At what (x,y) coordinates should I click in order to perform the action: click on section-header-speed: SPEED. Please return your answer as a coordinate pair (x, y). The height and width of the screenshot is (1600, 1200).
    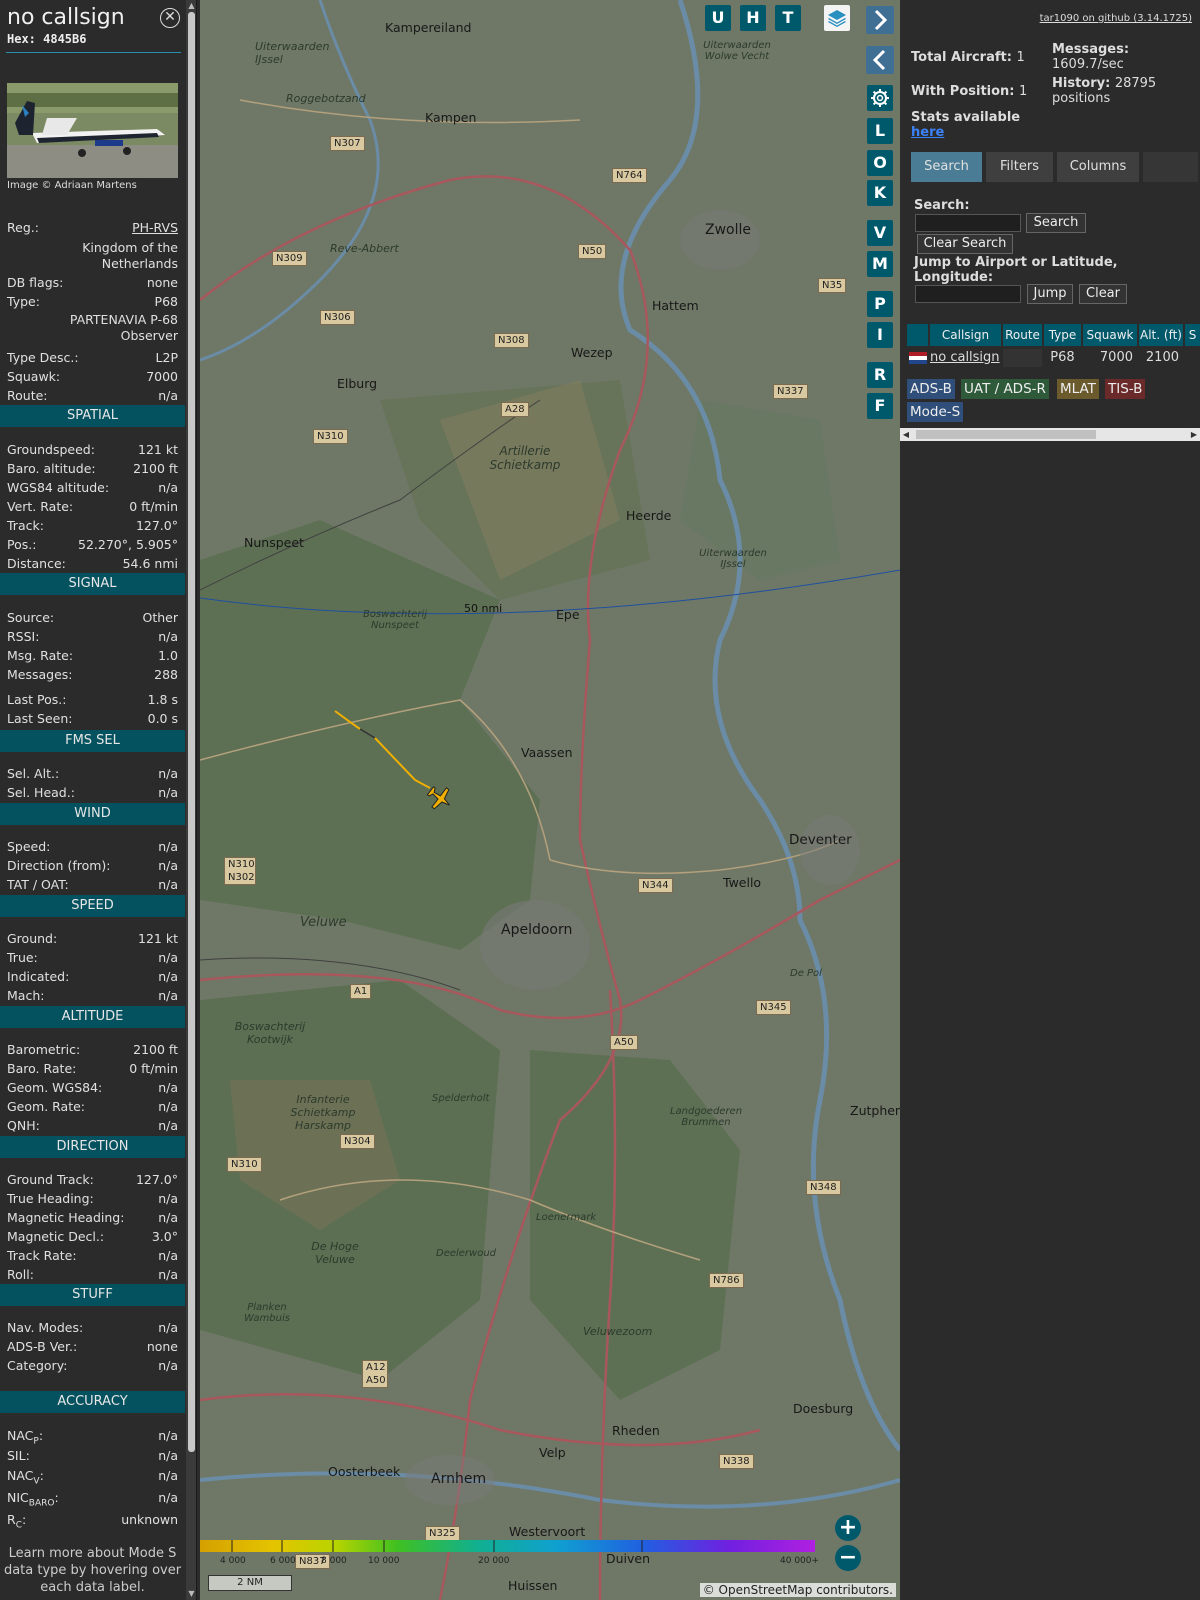
    Looking at the image, I should click on (92, 906).